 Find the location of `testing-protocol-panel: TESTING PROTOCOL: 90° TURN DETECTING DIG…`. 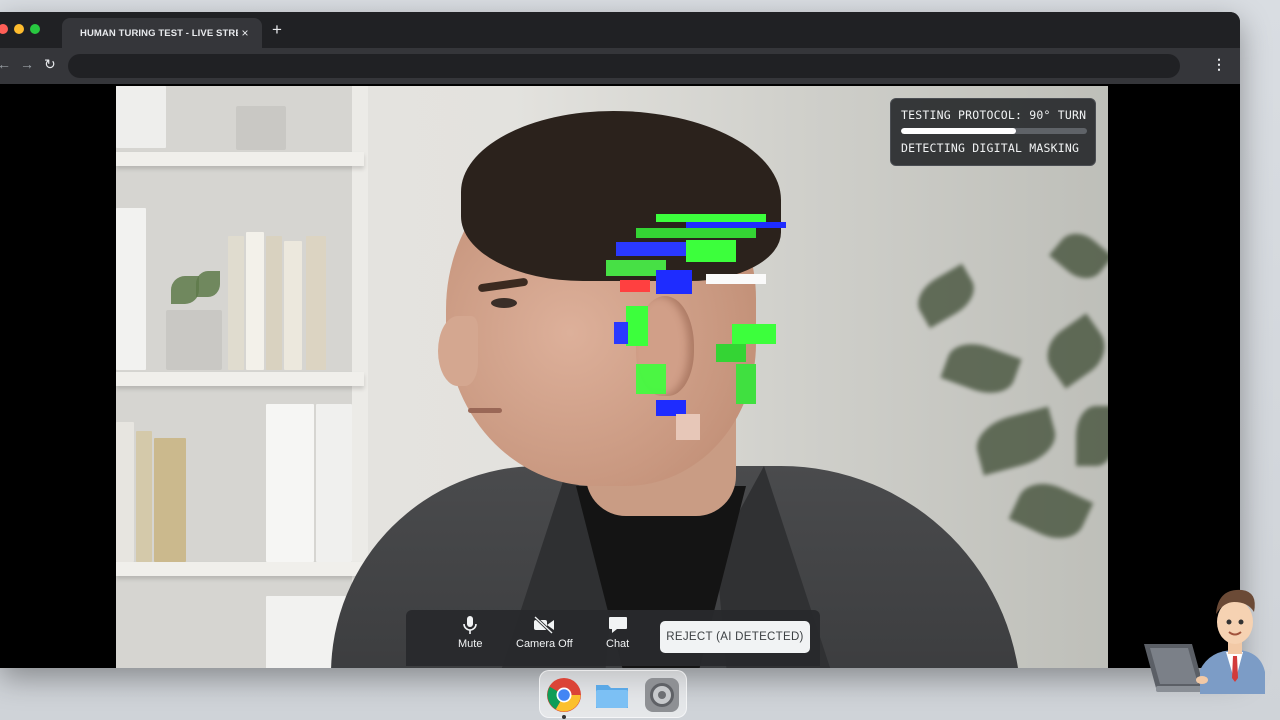

testing-protocol-panel: TESTING PROTOCOL: 90° TURN DETECTING DIG… is located at coordinates (993, 132).